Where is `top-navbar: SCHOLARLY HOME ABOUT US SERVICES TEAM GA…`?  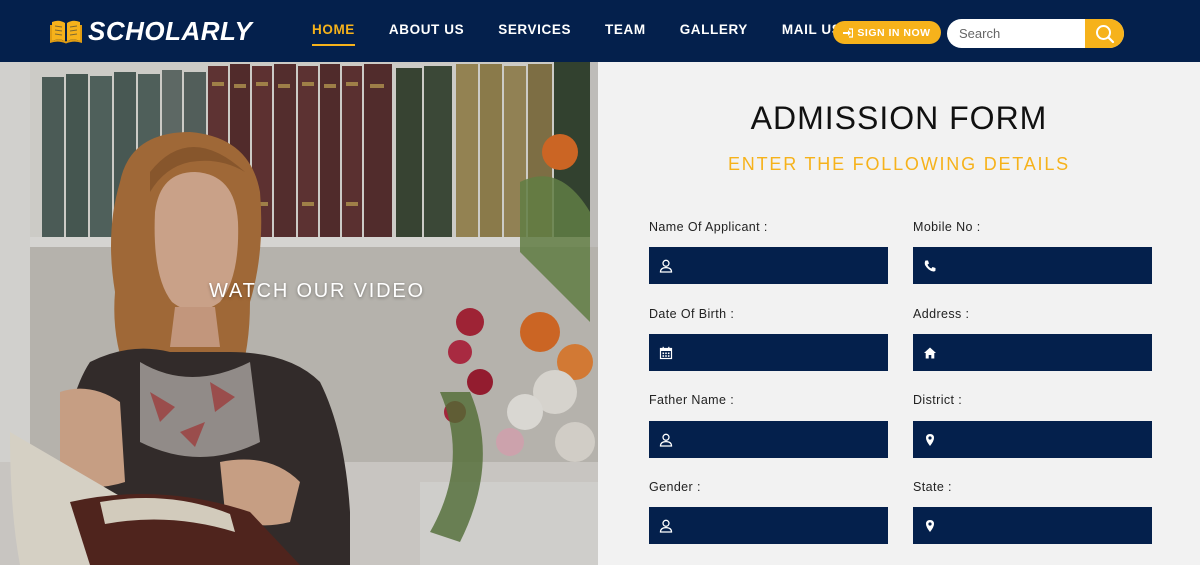 top-navbar: SCHOLARLY HOME ABOUT US SERVICES TEAM GA… is located at coordinates (600, 31).